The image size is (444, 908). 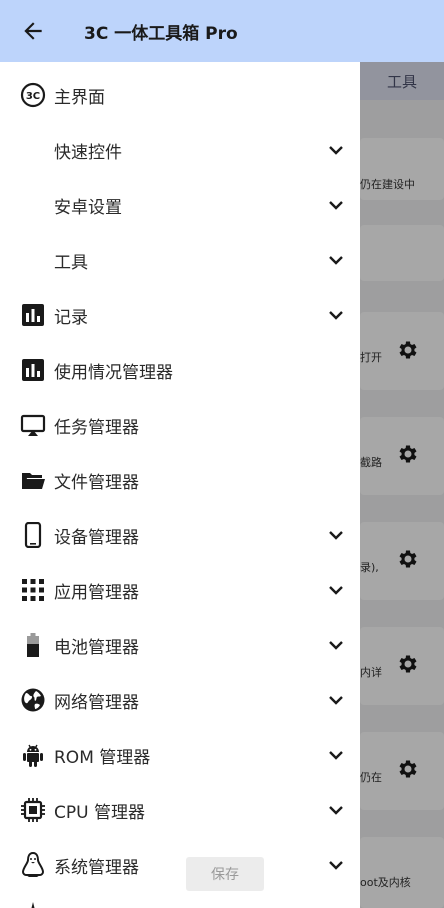 I want to click on drawer-item-label: ROM 管理器, so click(x=102, y=758).